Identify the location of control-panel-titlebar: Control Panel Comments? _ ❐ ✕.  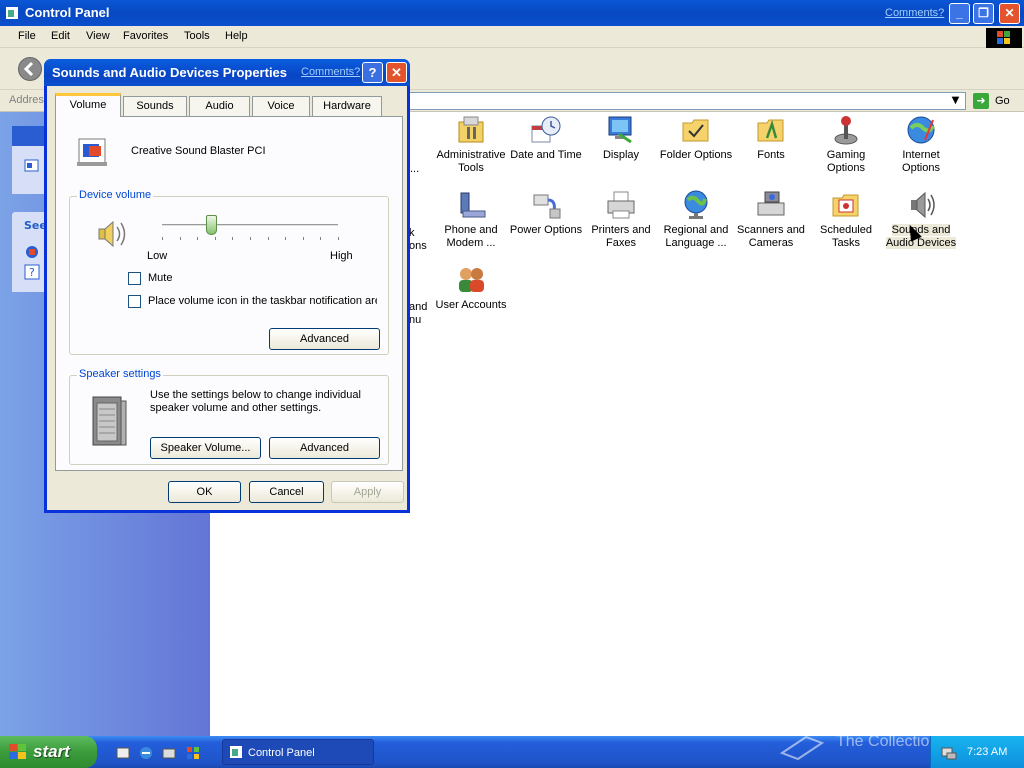
(512, 13).